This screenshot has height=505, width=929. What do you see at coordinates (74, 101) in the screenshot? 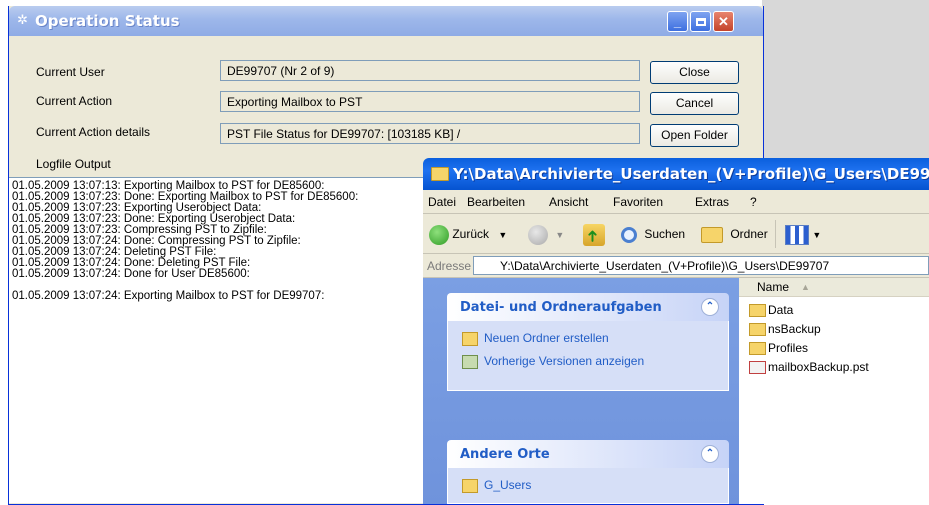
I see `current-action-label: Current Action` at bounding box center [74, 101].